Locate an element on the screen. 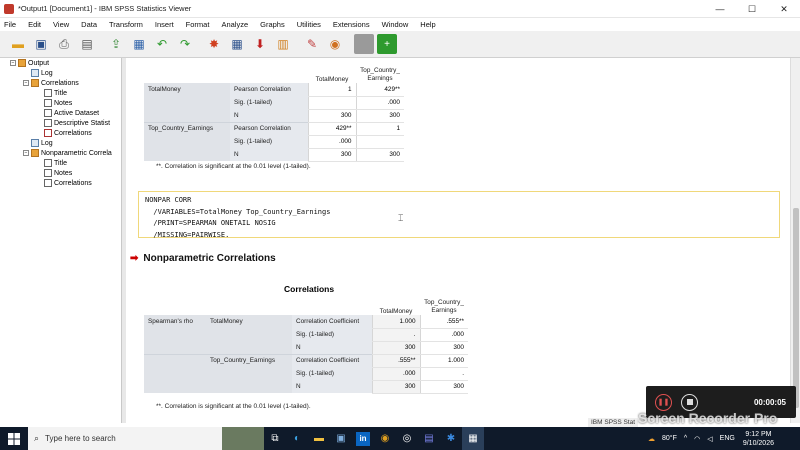 This screenshot has width=800, height=450. spell-icon: ✎ is located at coordinates (312, 44).